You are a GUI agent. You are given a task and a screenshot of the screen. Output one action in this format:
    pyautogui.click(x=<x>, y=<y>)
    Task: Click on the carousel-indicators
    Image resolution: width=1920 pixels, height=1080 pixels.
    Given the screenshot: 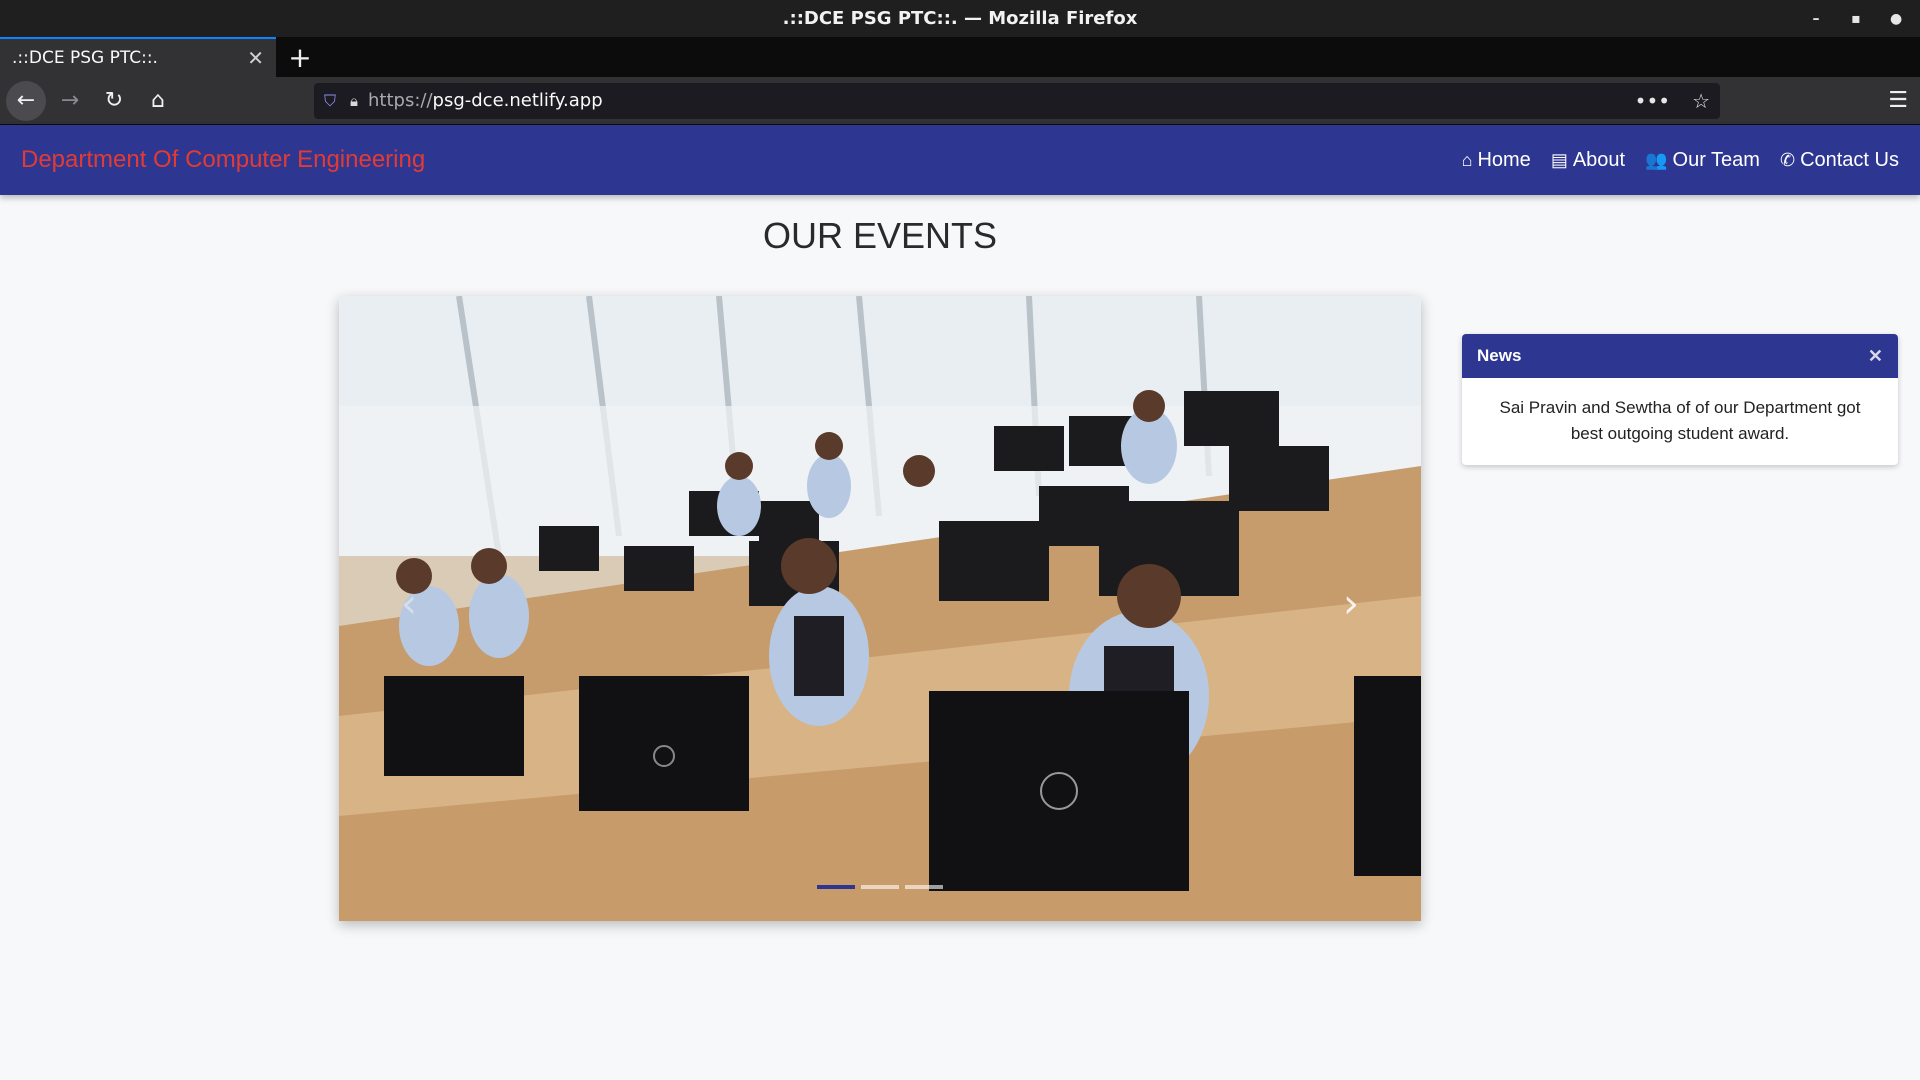 What is the action you would take?
    pyautogui.click(x=880, y=887)
    